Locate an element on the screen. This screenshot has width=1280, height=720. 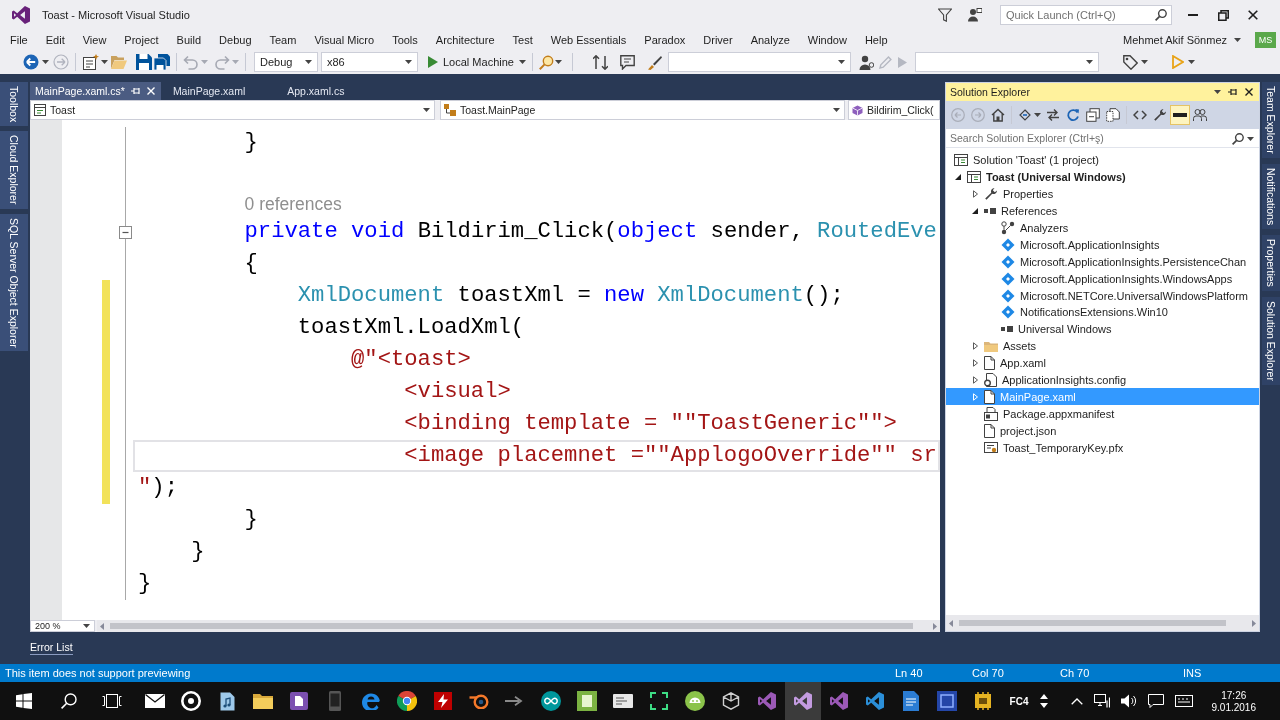
menu-item: Edit is located at coordinates (55, 40).